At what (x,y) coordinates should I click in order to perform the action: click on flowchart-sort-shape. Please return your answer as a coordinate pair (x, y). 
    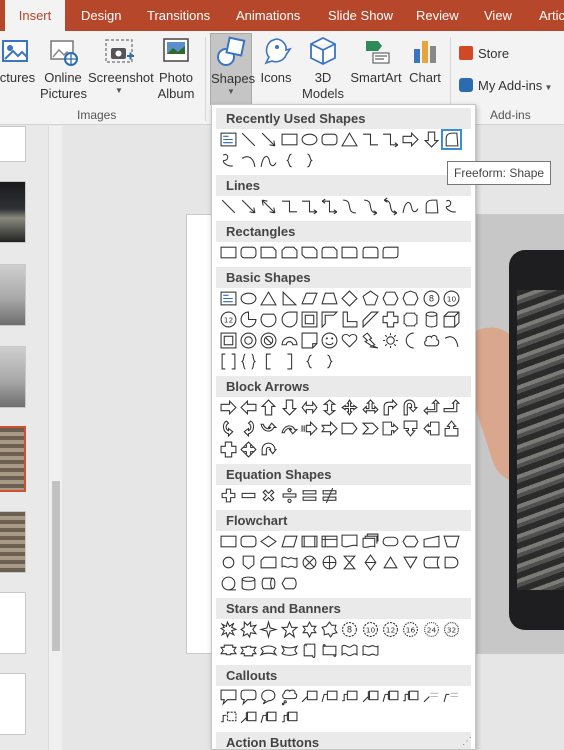
    Looking at the image, I should click on (370, 562).